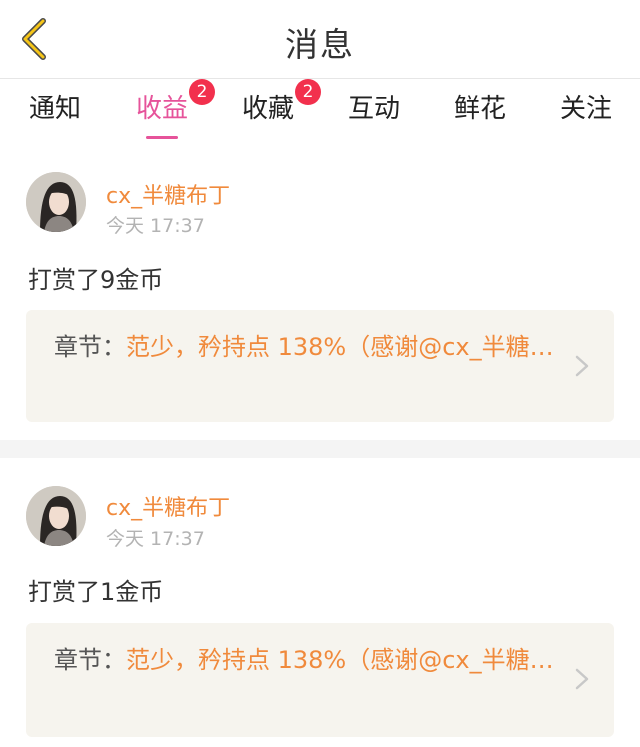 Image resolution: width=640 pixels, height=747 pixels. I want to click on tab-label: 鲜花, so click(479, 109).